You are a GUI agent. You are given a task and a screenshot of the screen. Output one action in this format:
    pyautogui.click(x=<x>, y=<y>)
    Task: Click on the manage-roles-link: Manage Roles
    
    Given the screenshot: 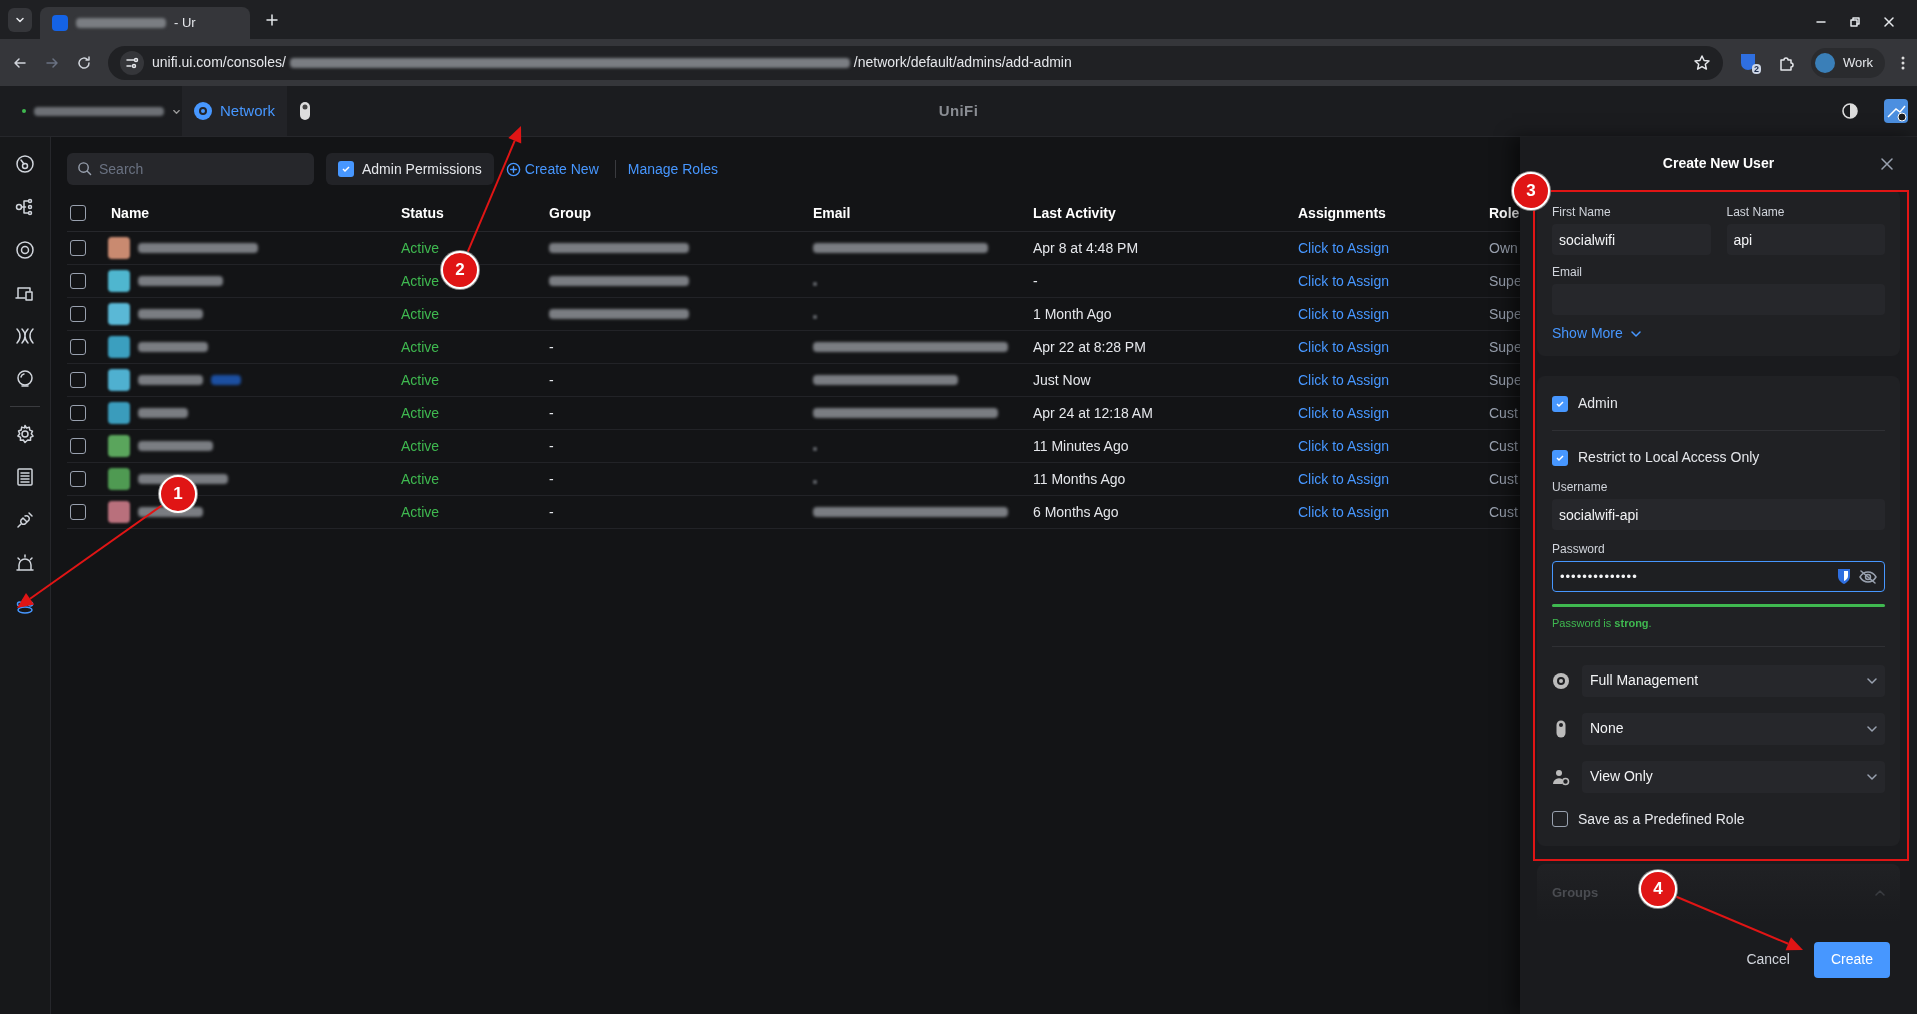 What is the action you would take?
    pyautogui.click(x=671, y=169)
    